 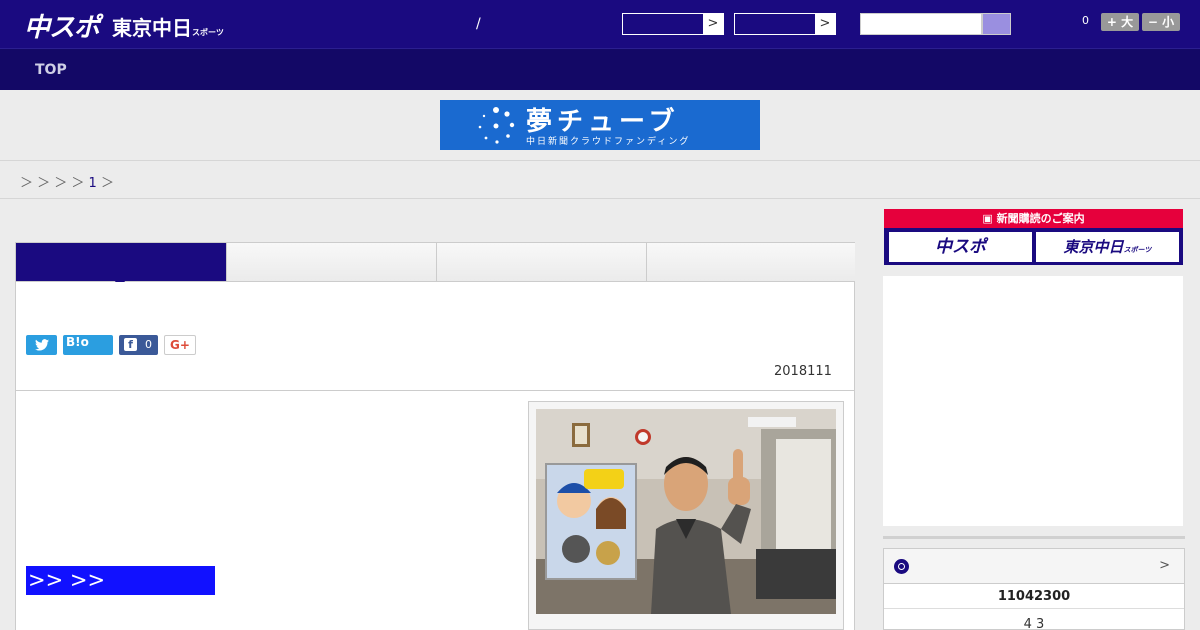 What do you see at coordinates (960, 247) in the screenshot?
I see `subscribe-chuspo-button: 中スポ` at bounding box center [960, 247].